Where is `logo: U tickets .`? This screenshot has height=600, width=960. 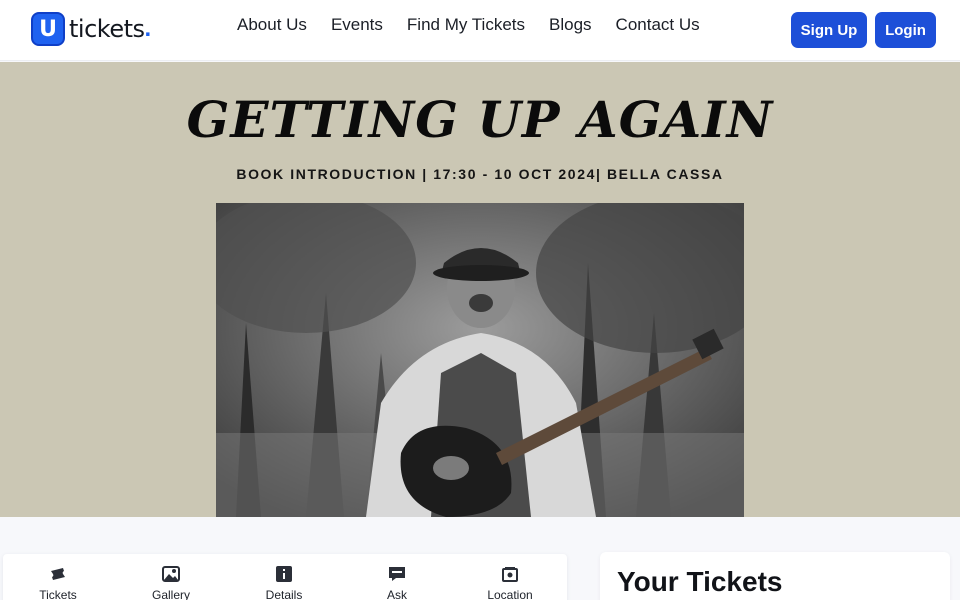 logo: U tickets . is located at coordinates (91, 29).